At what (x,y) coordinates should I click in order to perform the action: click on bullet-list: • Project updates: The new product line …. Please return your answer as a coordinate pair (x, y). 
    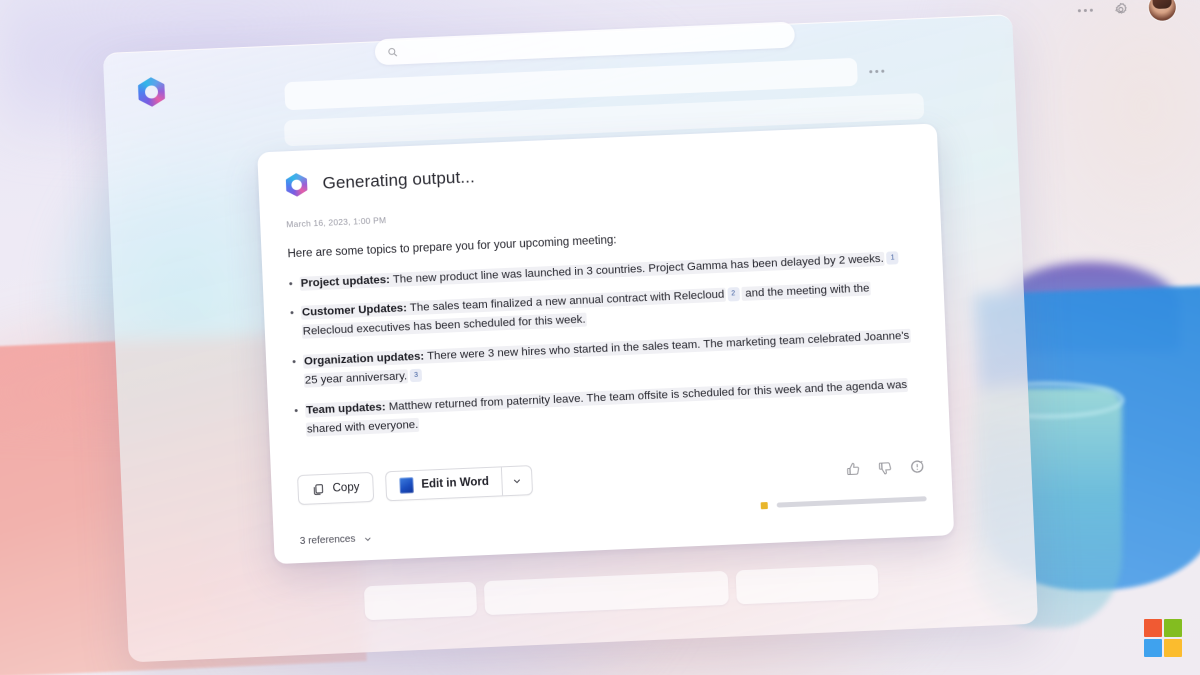
    Looking at the image, I should click on (605, 343).